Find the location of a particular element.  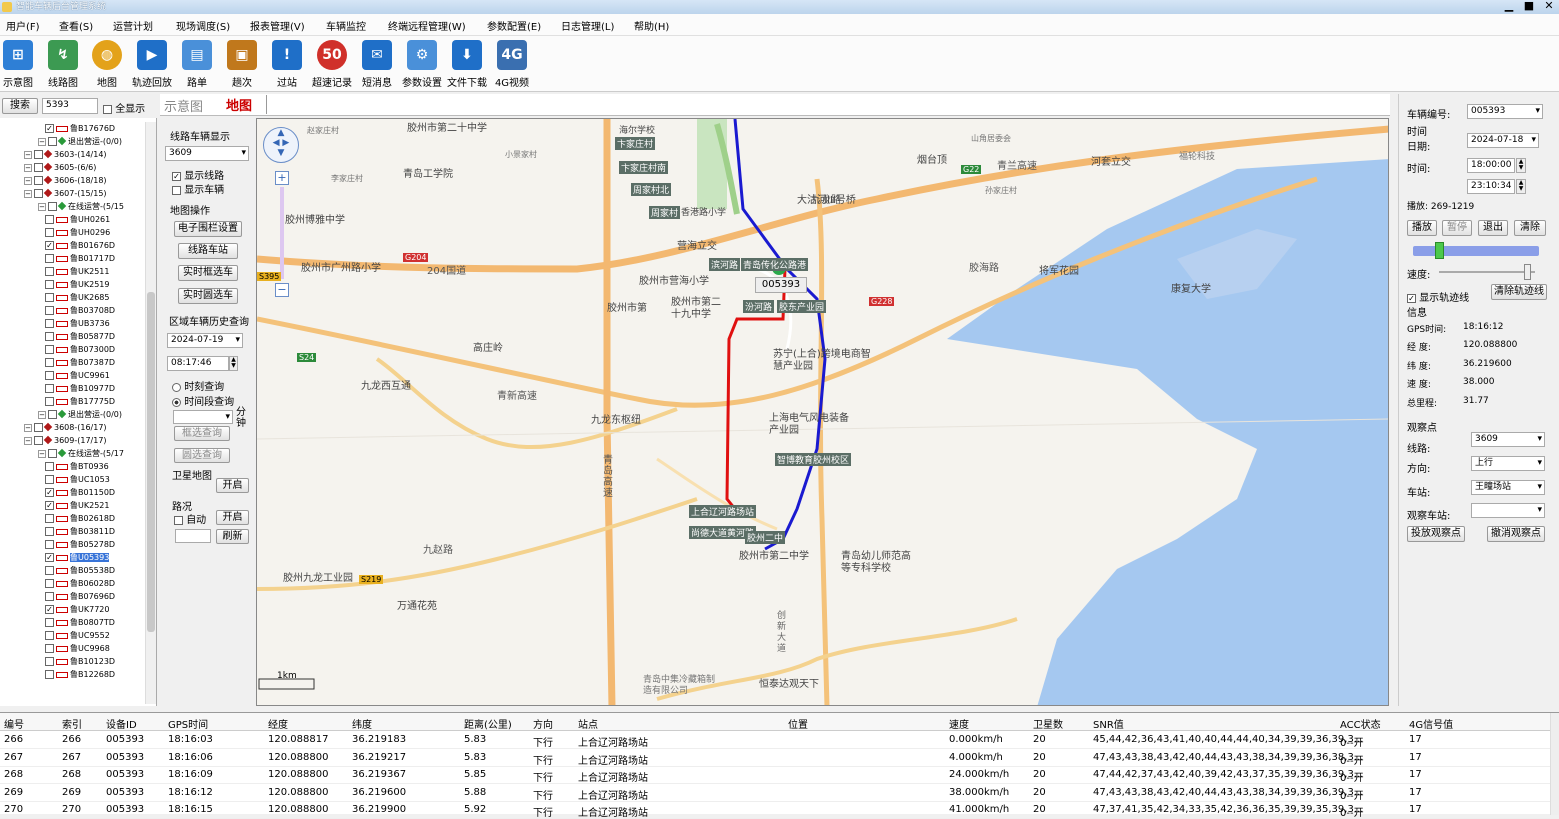

column-header: 速度 is located at coordinates (959, 723).